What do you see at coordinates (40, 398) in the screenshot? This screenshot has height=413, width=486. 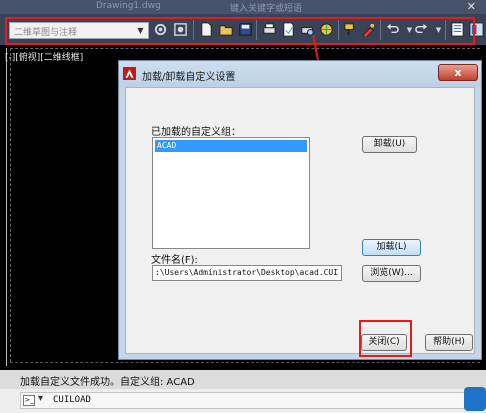 I see `chevron-down-icon: ▾` at bounding box center [40, 398].